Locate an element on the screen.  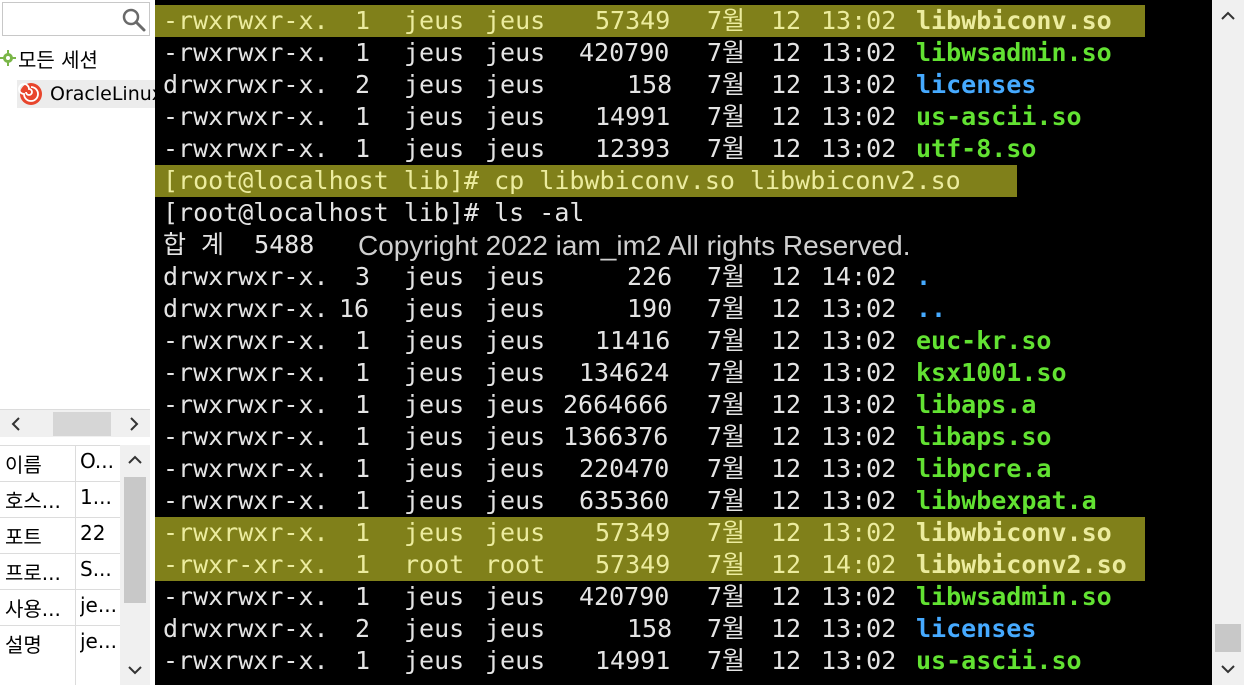
scroll-down-button is located at coordinates (135, 670).